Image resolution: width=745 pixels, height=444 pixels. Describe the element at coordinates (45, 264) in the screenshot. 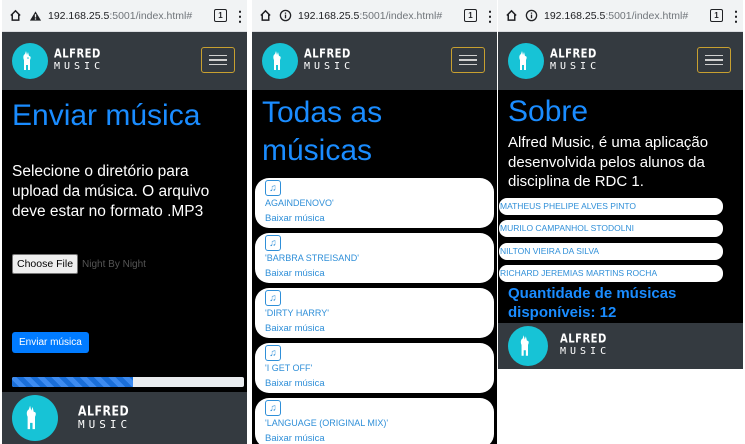

I see `choose-file-button: Choose File` at that location.